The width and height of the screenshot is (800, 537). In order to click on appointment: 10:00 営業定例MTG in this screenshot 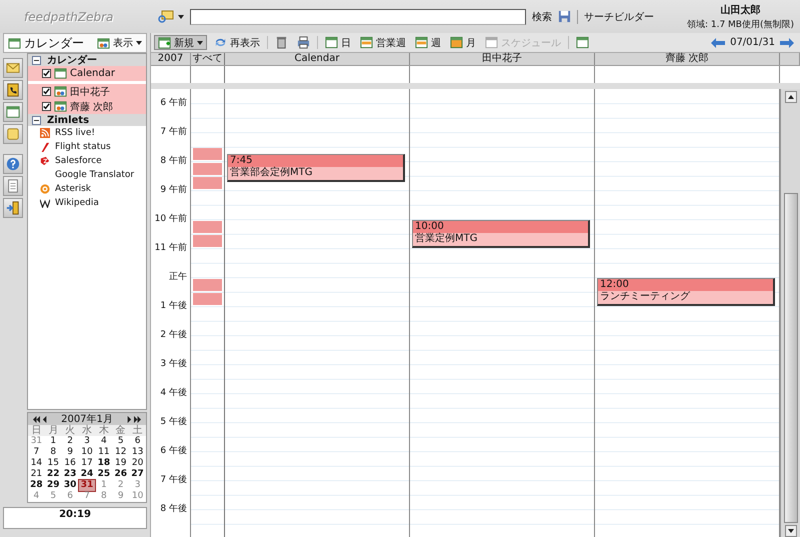, I will do `click(501, 234)`.